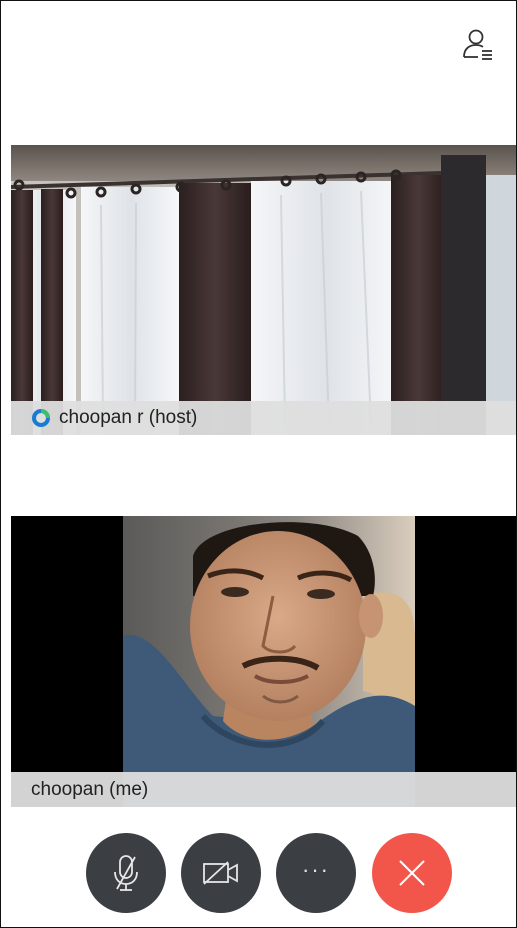 Image resolution: width=517 pixels, height=928 pixels. I want to click on leave-meeting-button, so click(412, 873).